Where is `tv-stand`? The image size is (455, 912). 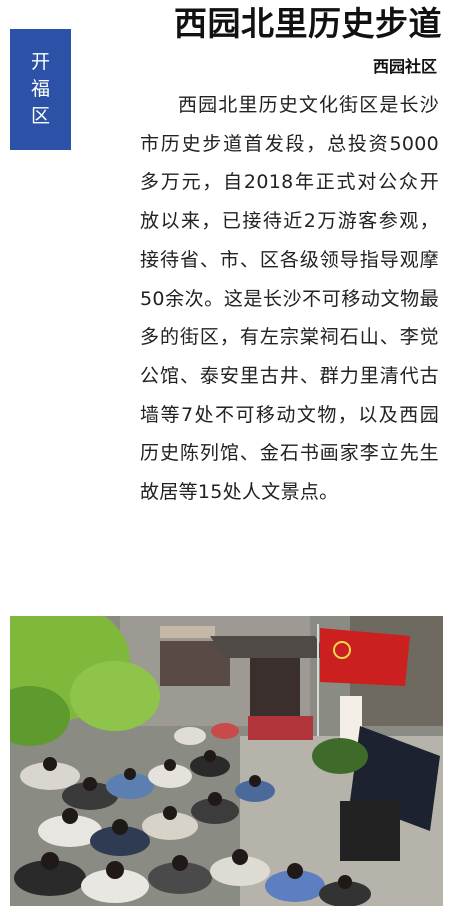 tv-stand is located at coordinates (370, 831).